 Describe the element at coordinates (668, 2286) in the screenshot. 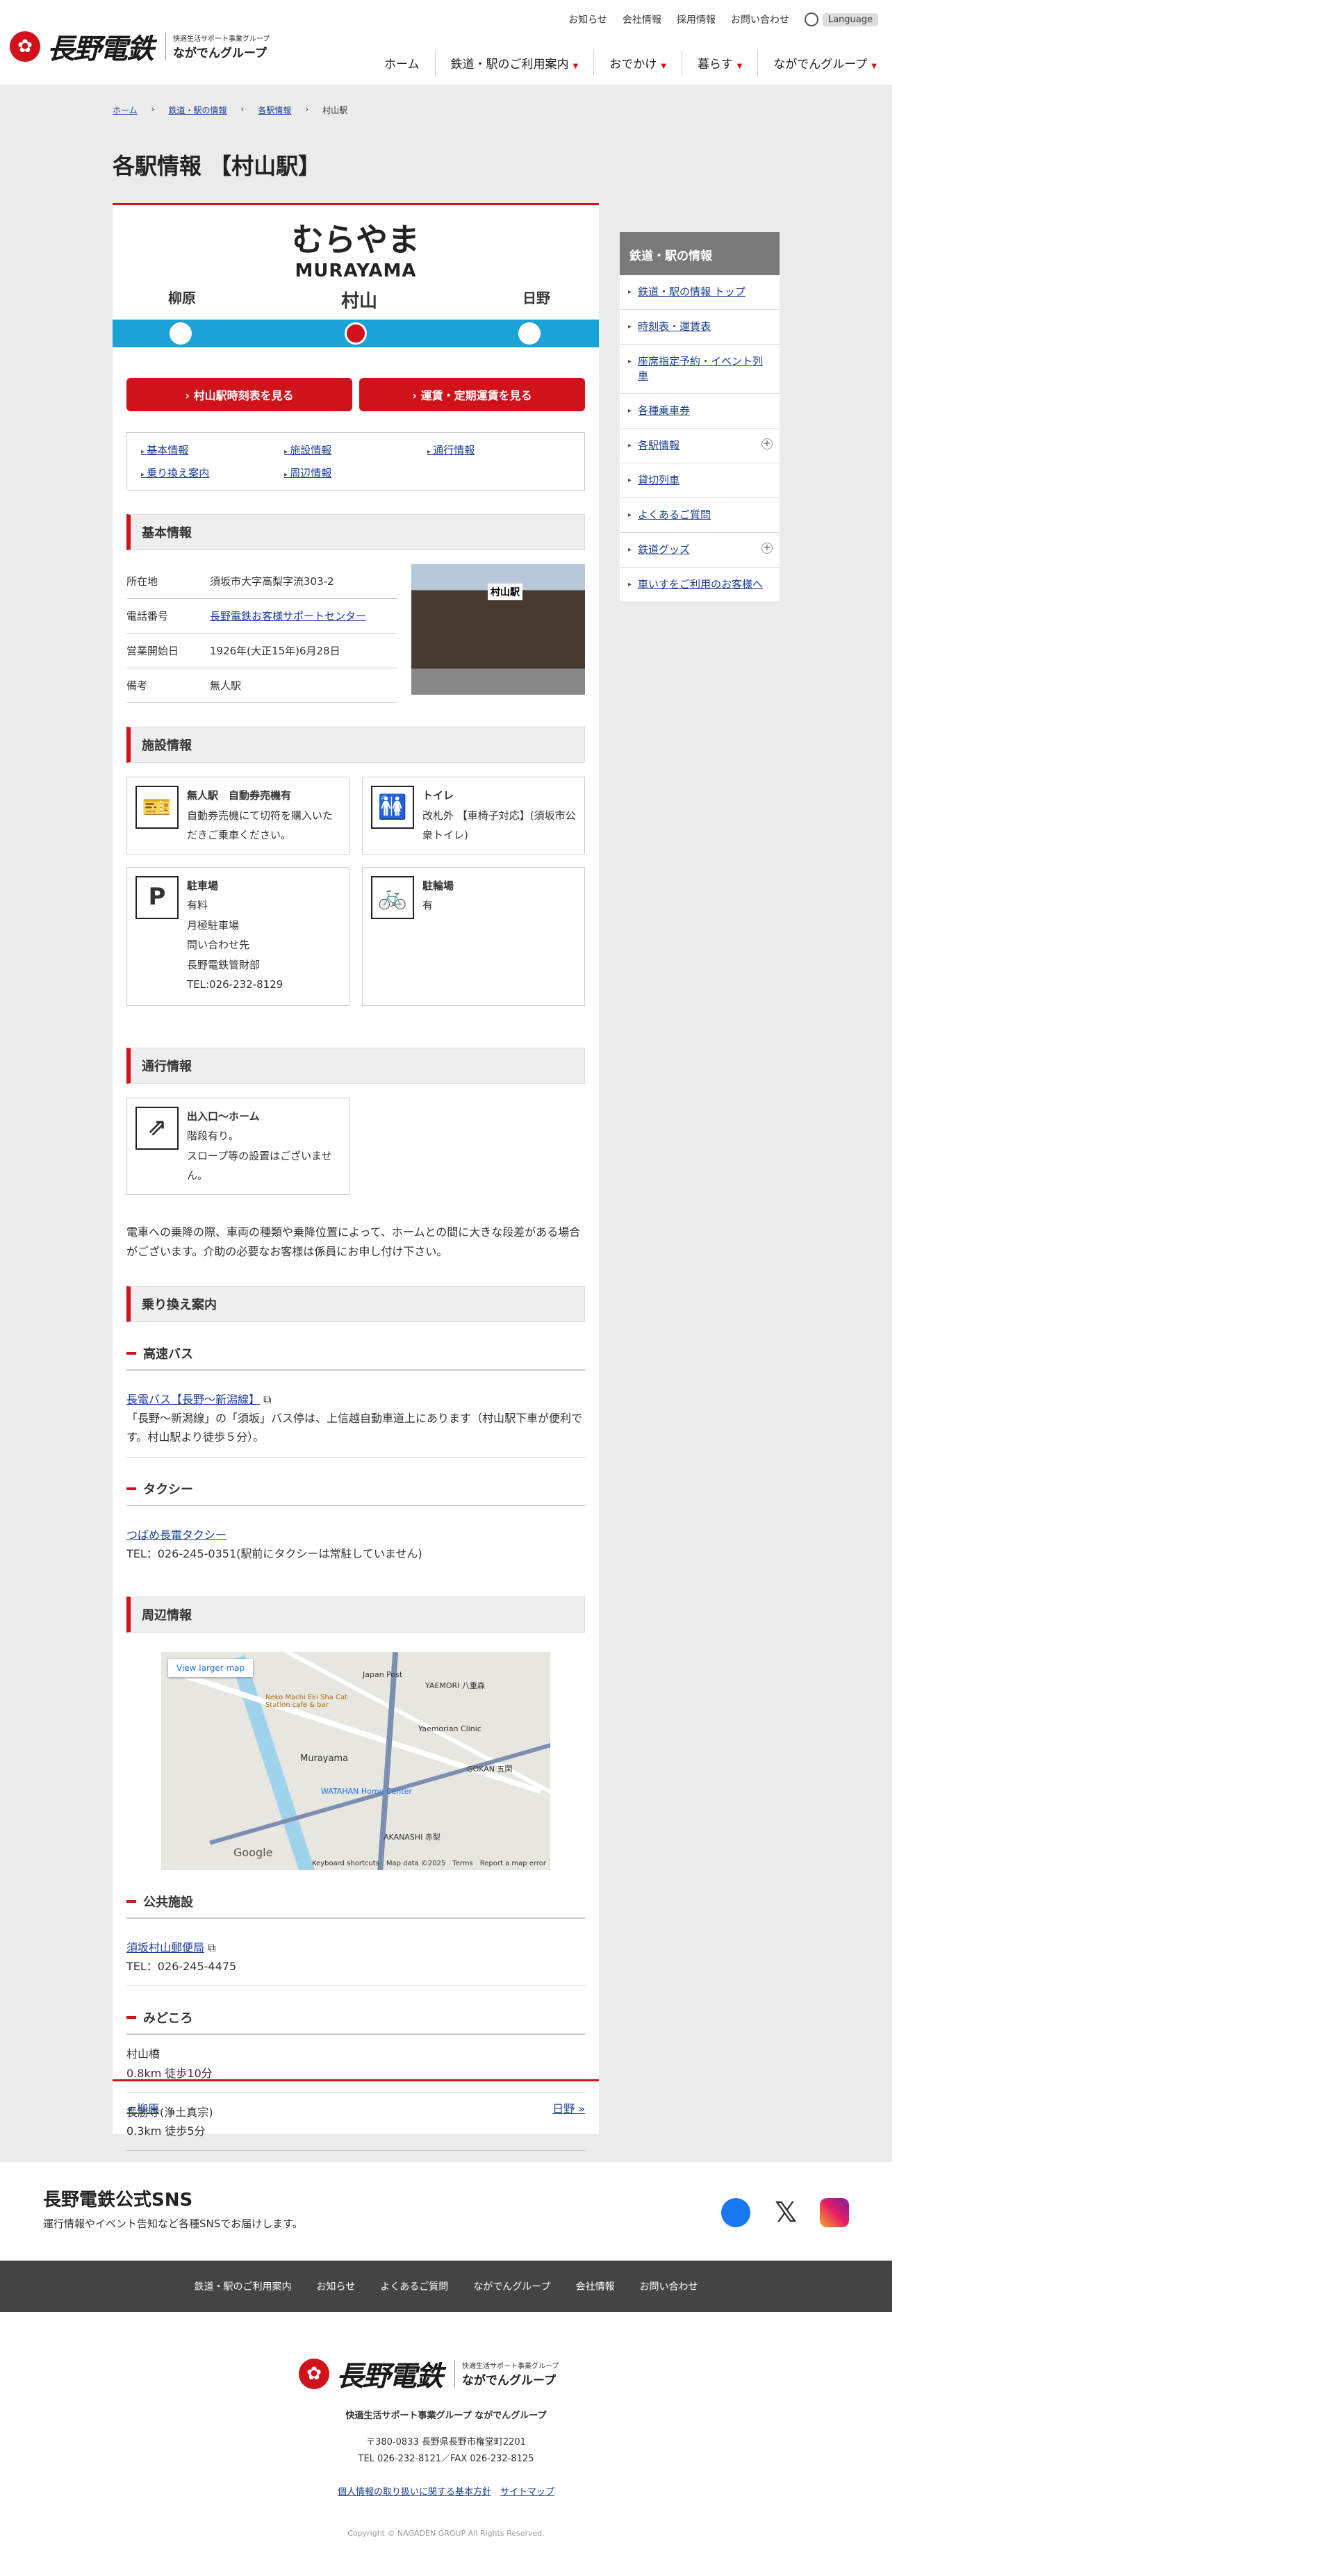

I see `footer-nav-item: お問い合わせ` at that location.